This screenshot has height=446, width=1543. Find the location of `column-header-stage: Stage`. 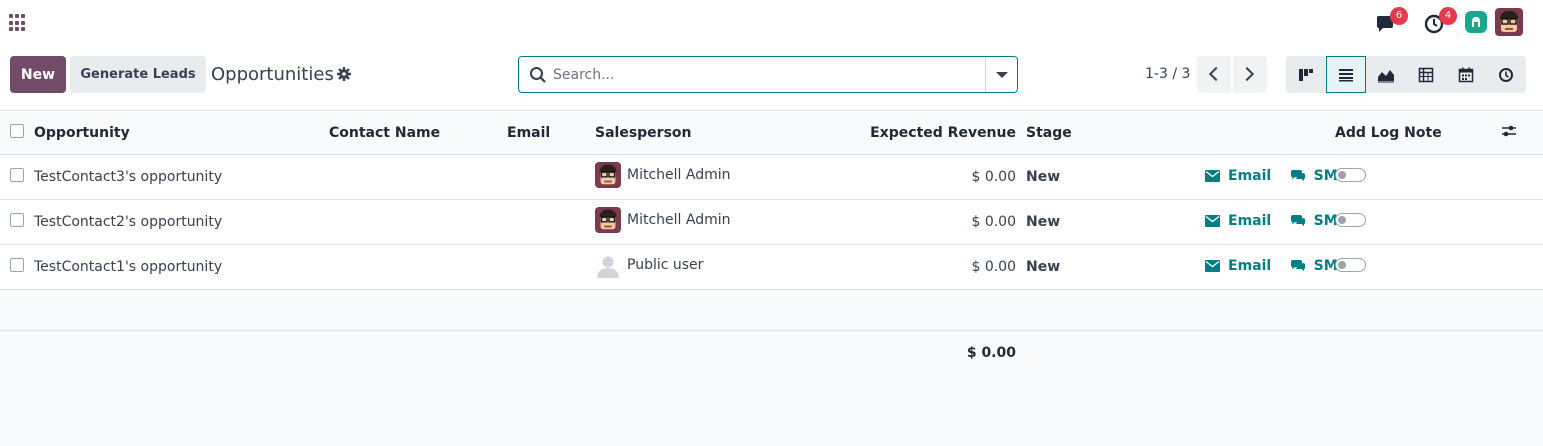

column-header-stage: Stage is located at coordinates (1075, 133).